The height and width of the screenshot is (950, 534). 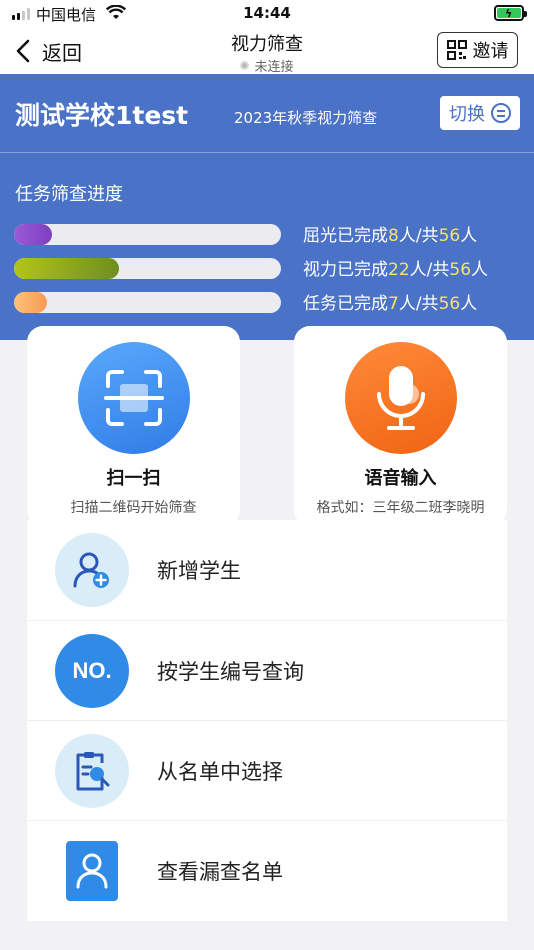 I want to click on voice-input-title: 语音输入, so click(x=400, y=478).